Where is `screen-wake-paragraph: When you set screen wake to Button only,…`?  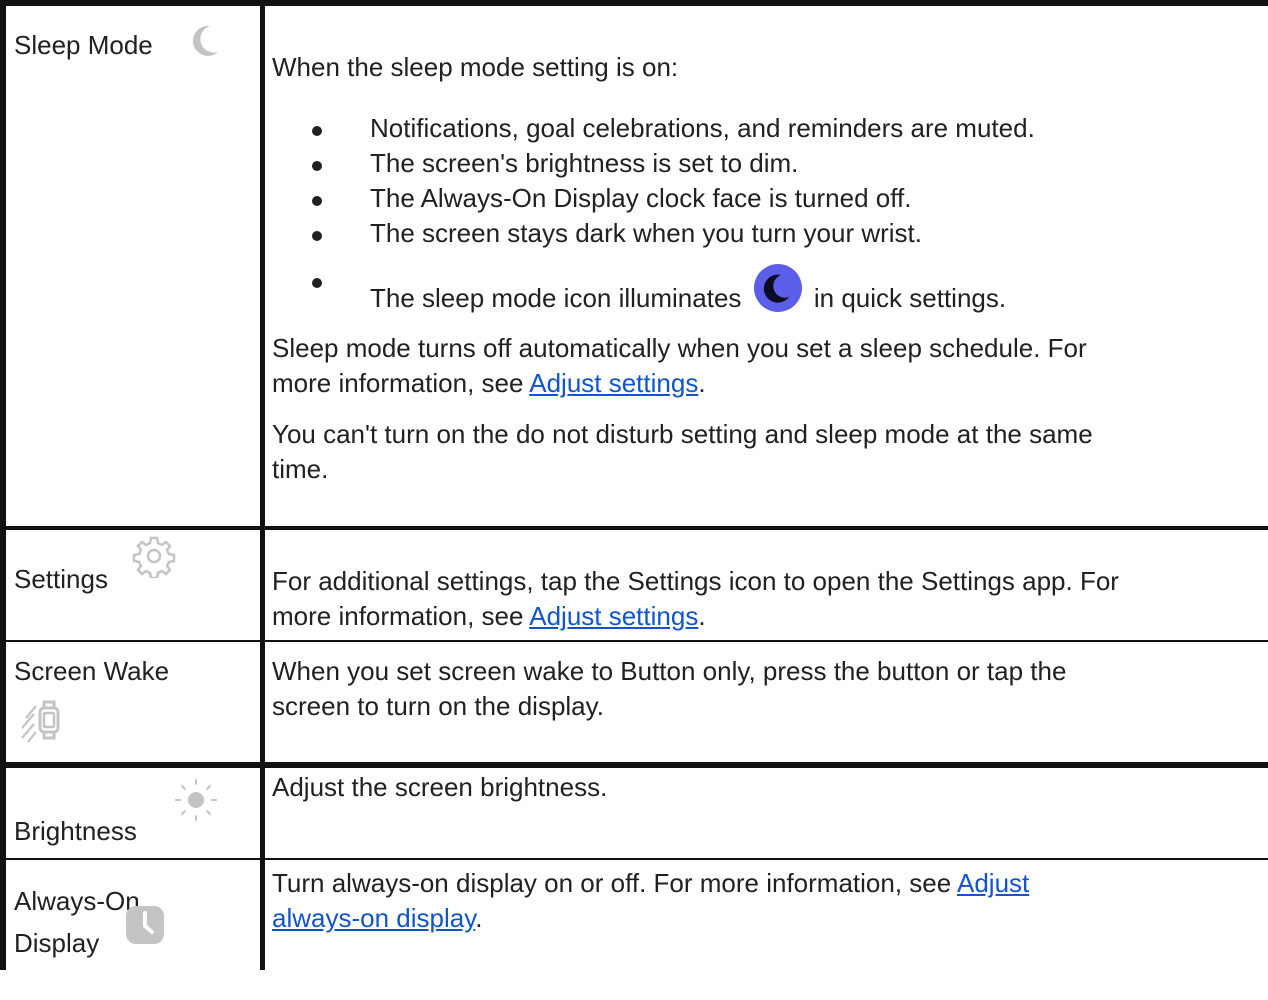
screen-wake-paragraph: When you set screen wake to Button only,… is located at coordinates (762, 689).